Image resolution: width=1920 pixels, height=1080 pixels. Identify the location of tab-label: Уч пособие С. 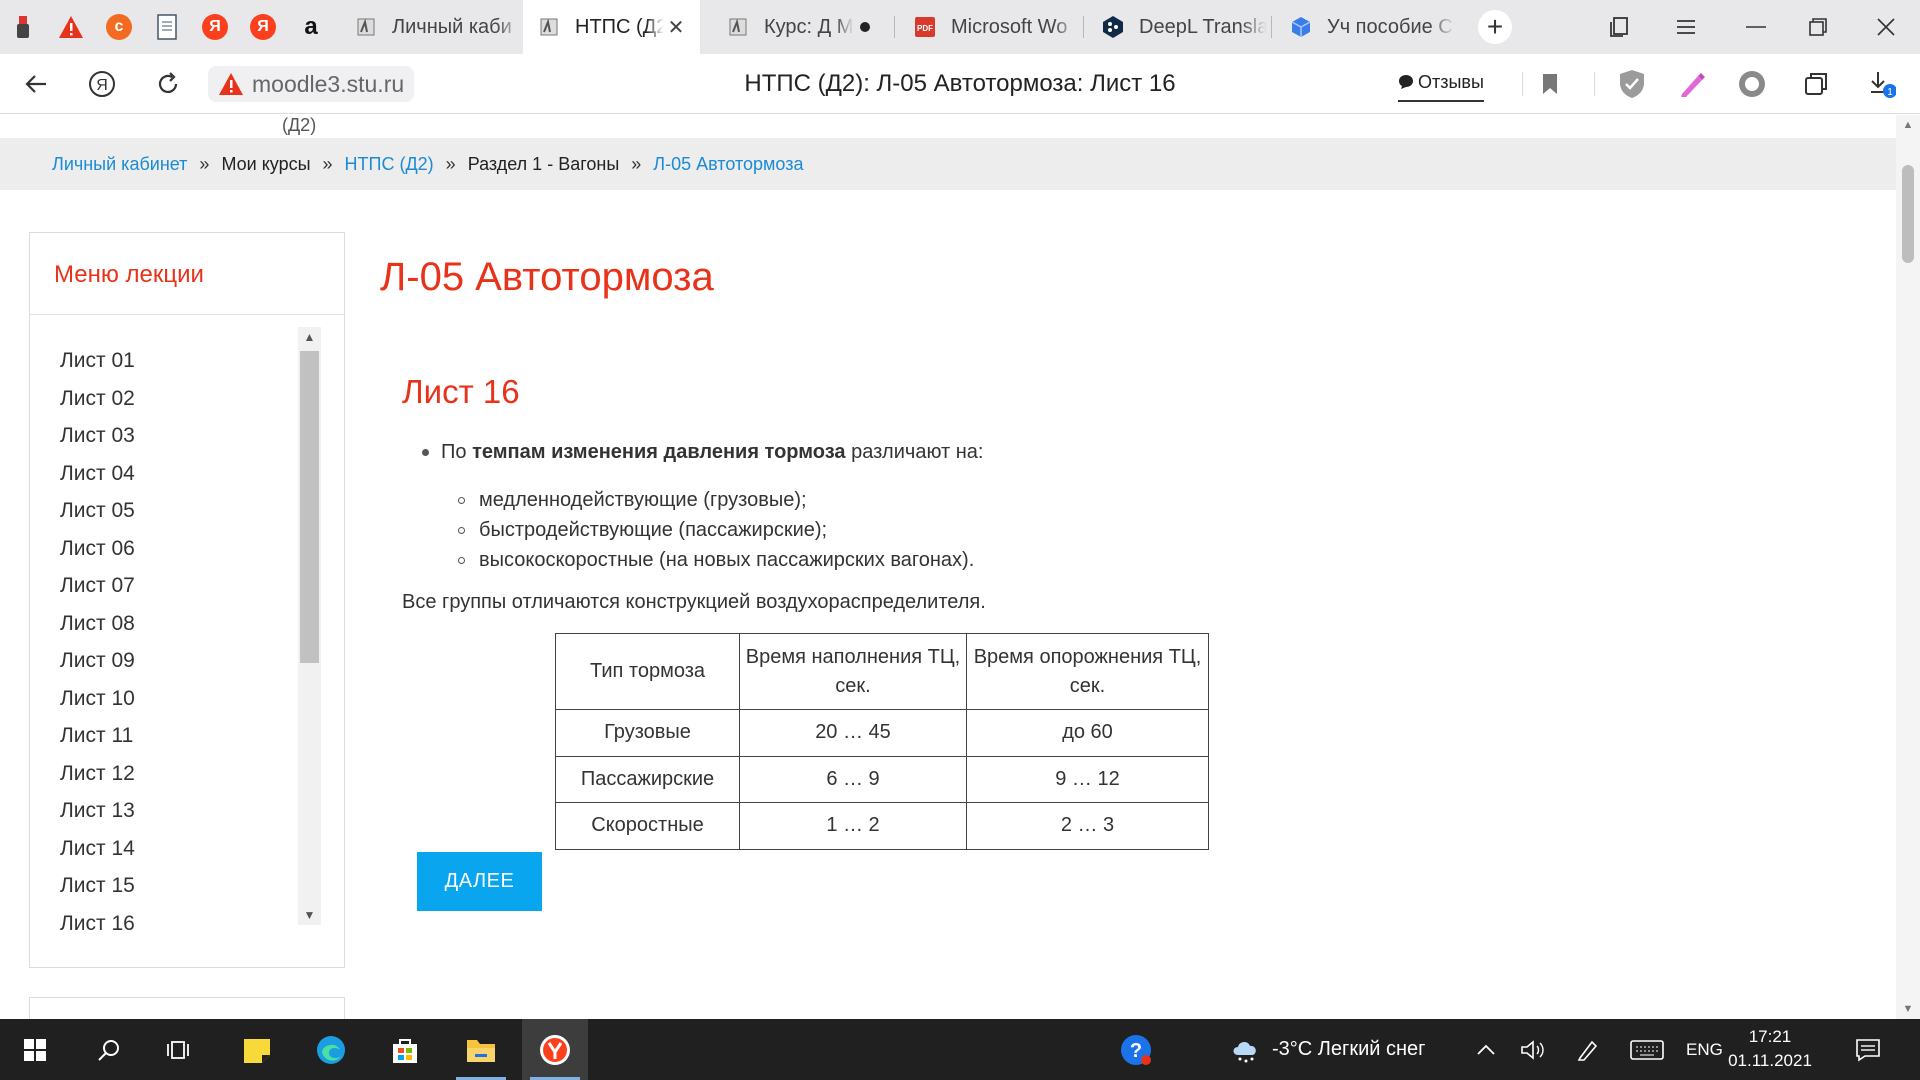
(1390, 26).